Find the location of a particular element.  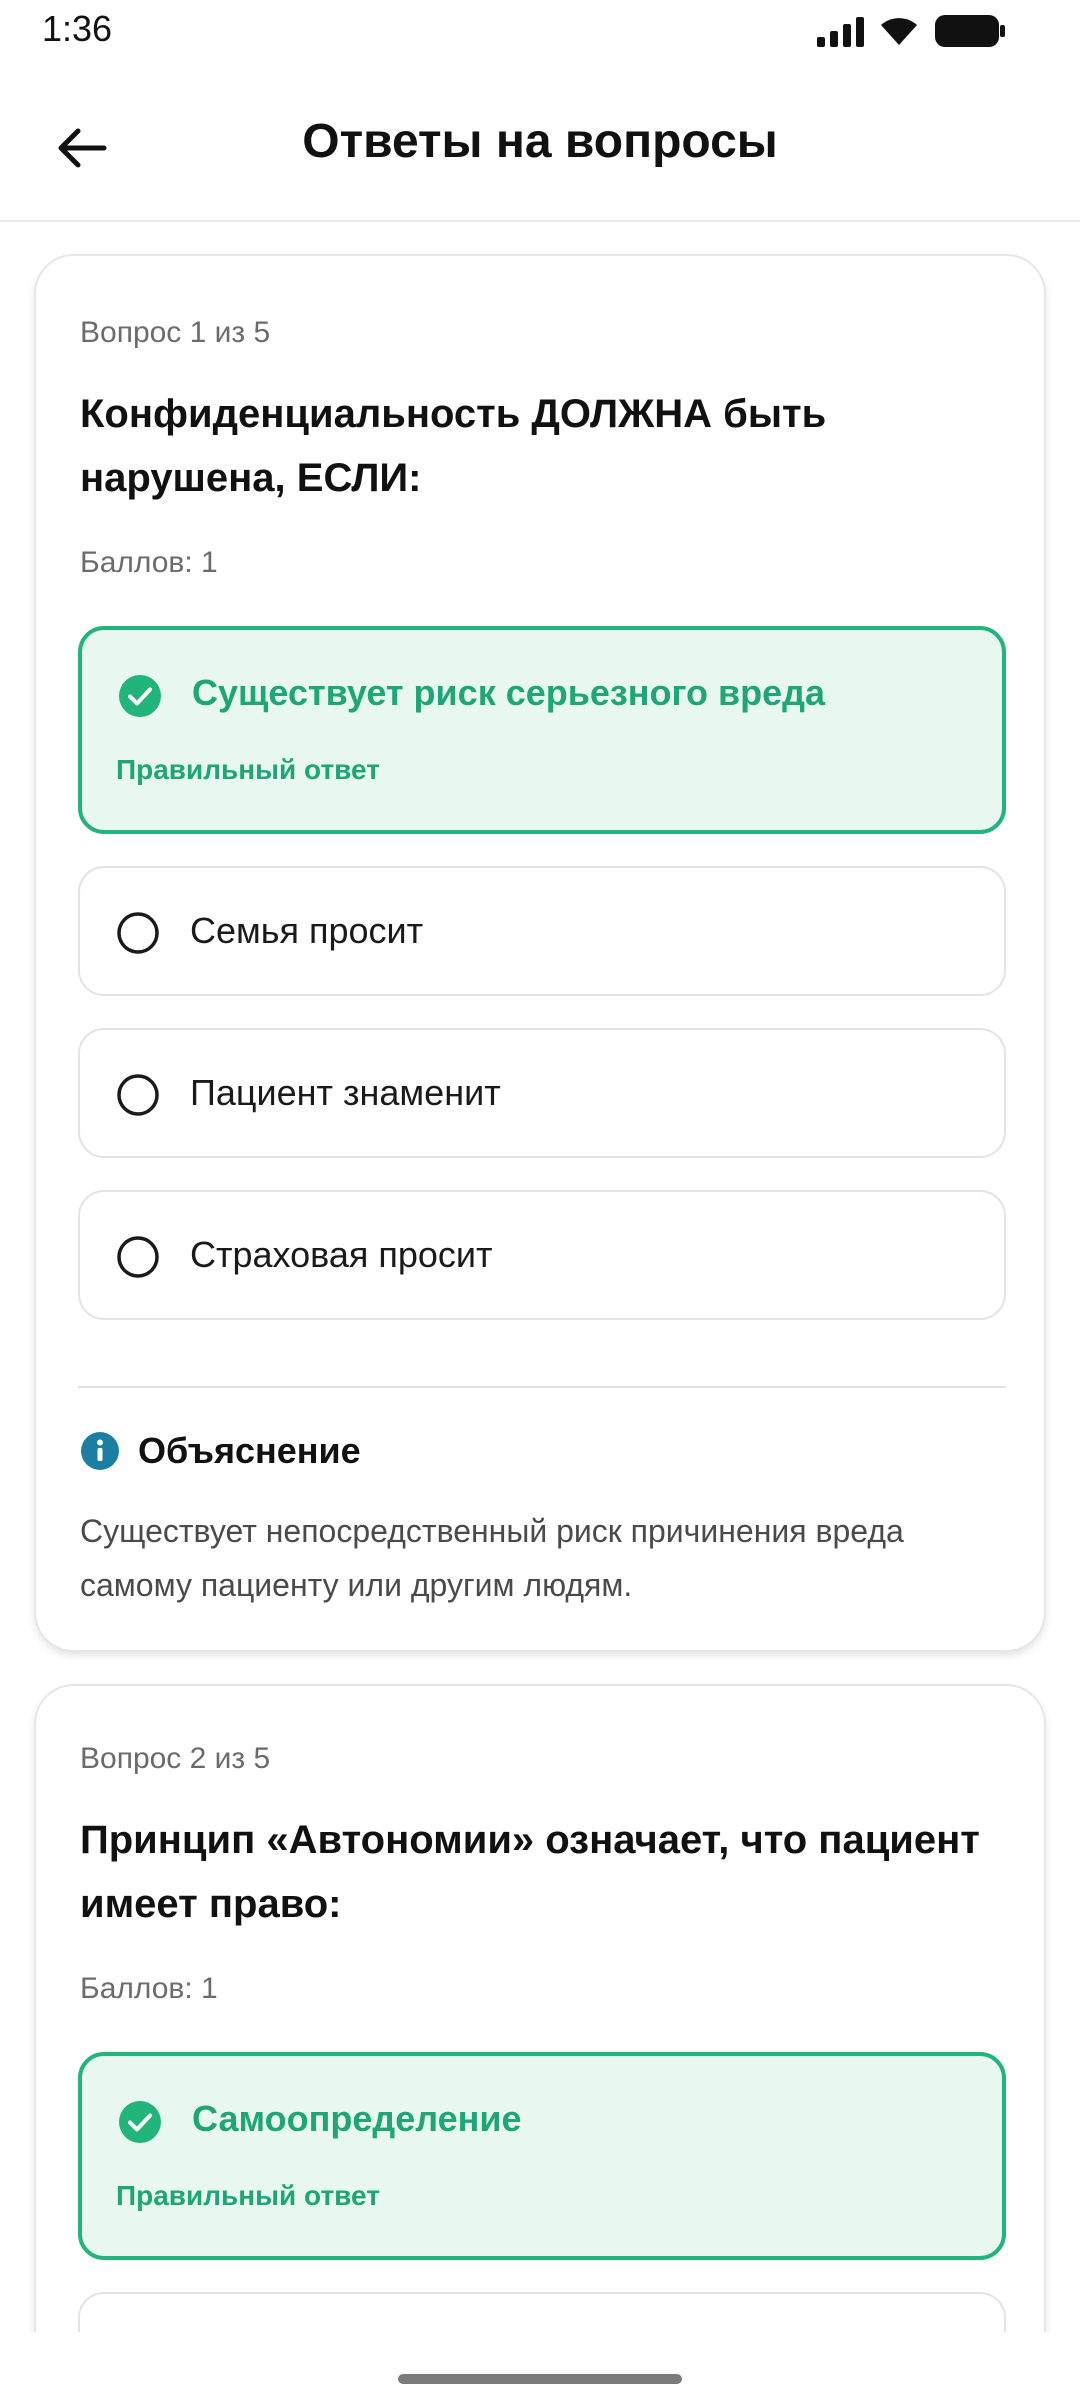

info-icon is located at coordinates (100, 1451).